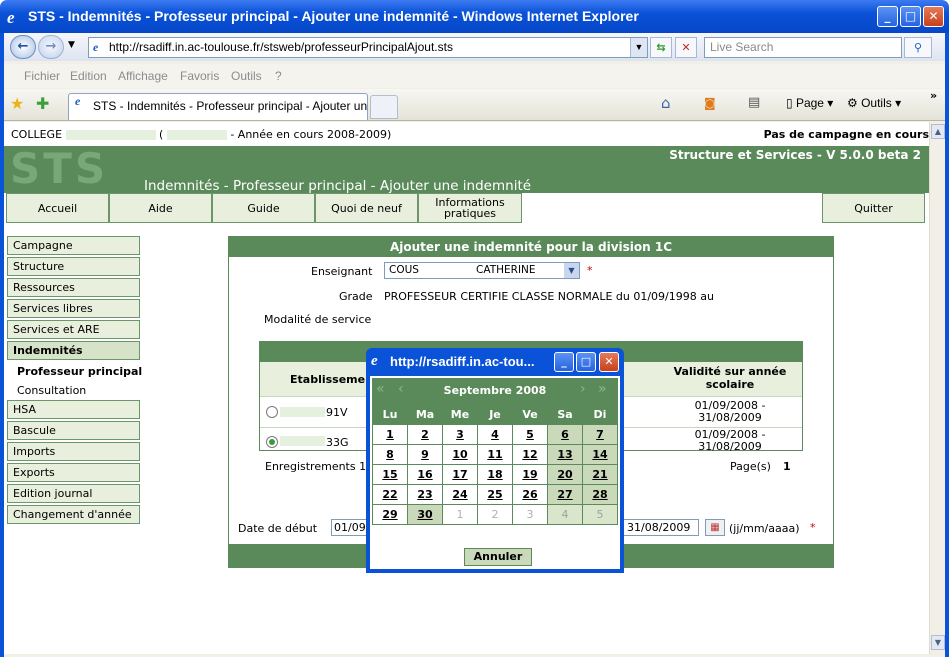 Image resolution: width=949 pixels, height=657 pixels. I want to click on calendar-day-selected: 30, so click(425, 514).